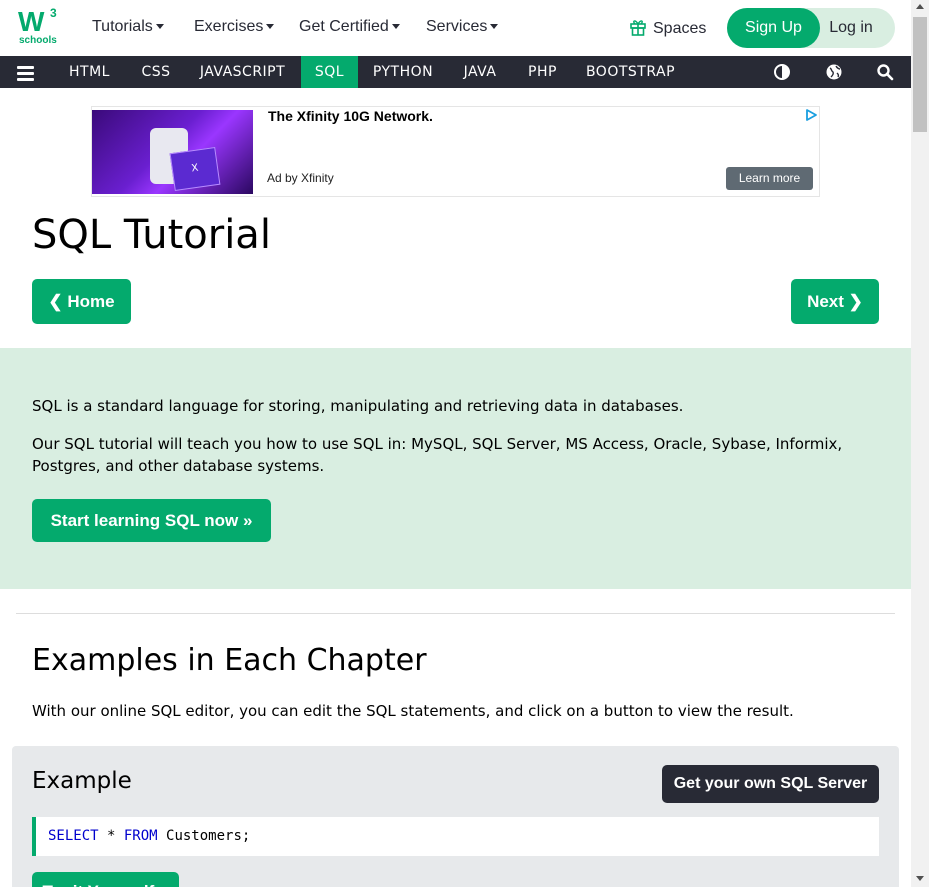 This screenshot has width=929, height=887. Describe the element at coordinates (769, 178) in the screenshot. I see `ad-learn-more-button: Learn more` at that location.